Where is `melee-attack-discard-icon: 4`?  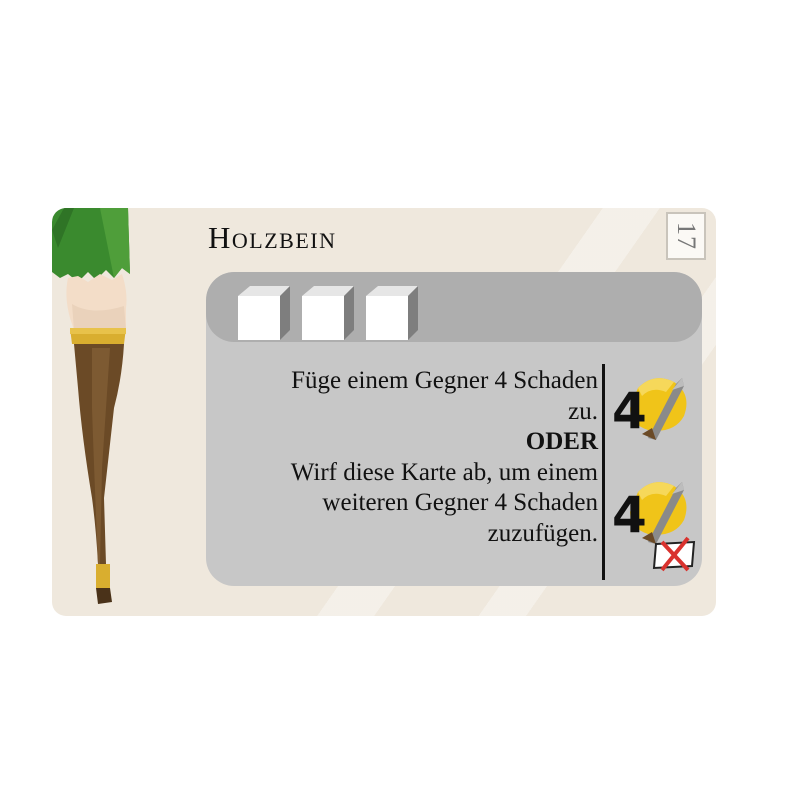
melee-attack-discard-icon: 4 is located at coordinates (654, 527).